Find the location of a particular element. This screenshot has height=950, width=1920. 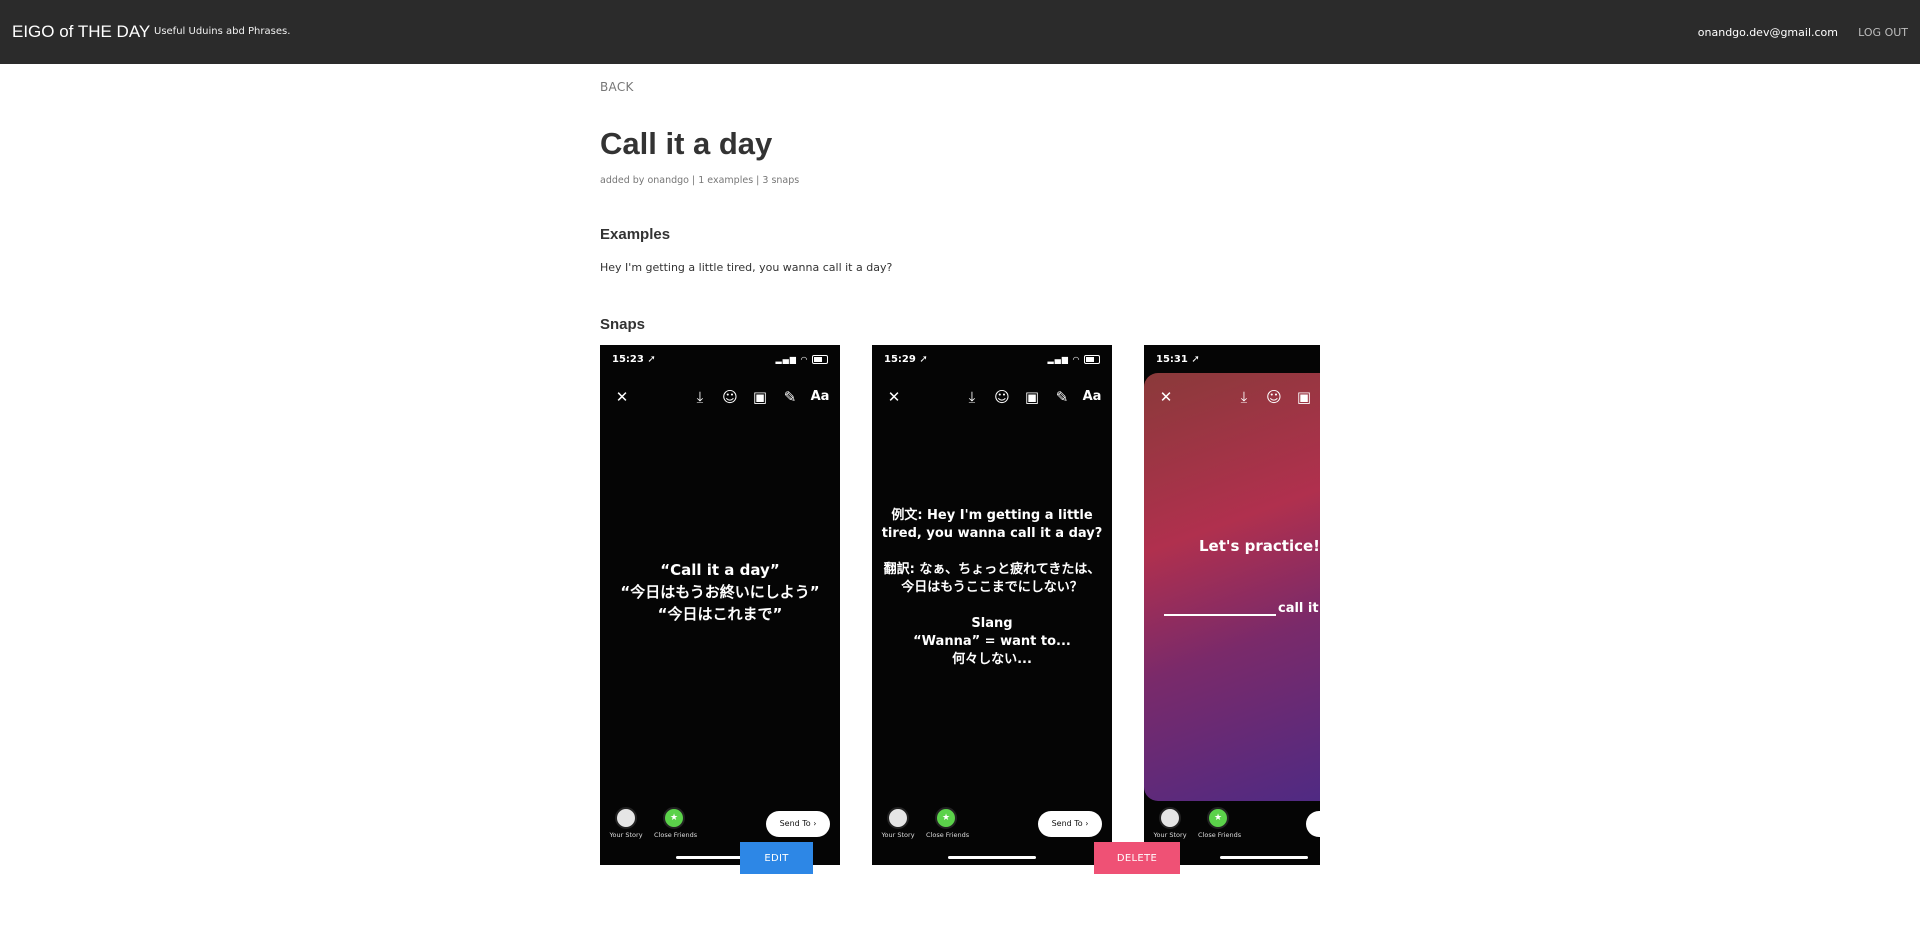

user-email: onandgo.dev@gmail.com is located at coordinates (1767, 32).